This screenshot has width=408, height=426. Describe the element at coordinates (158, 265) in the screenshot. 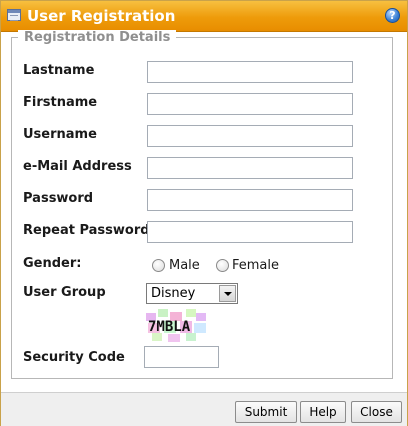

I see `gender-male-radio` at that location.